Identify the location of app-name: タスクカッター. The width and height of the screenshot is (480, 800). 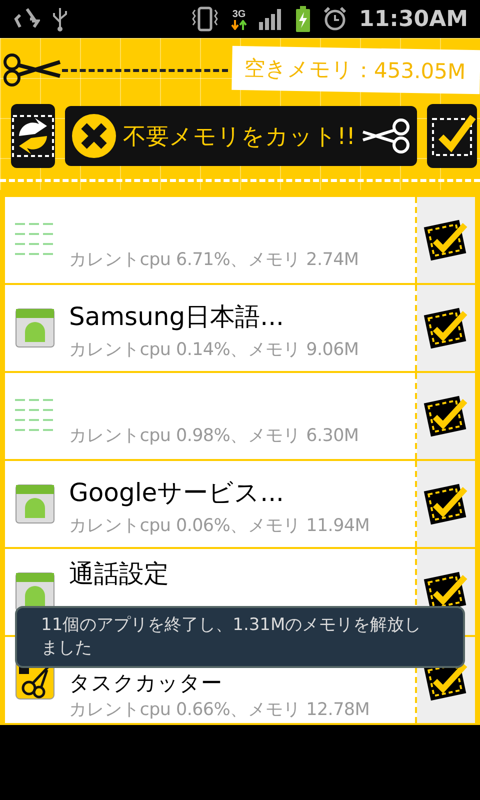
(146, 683).